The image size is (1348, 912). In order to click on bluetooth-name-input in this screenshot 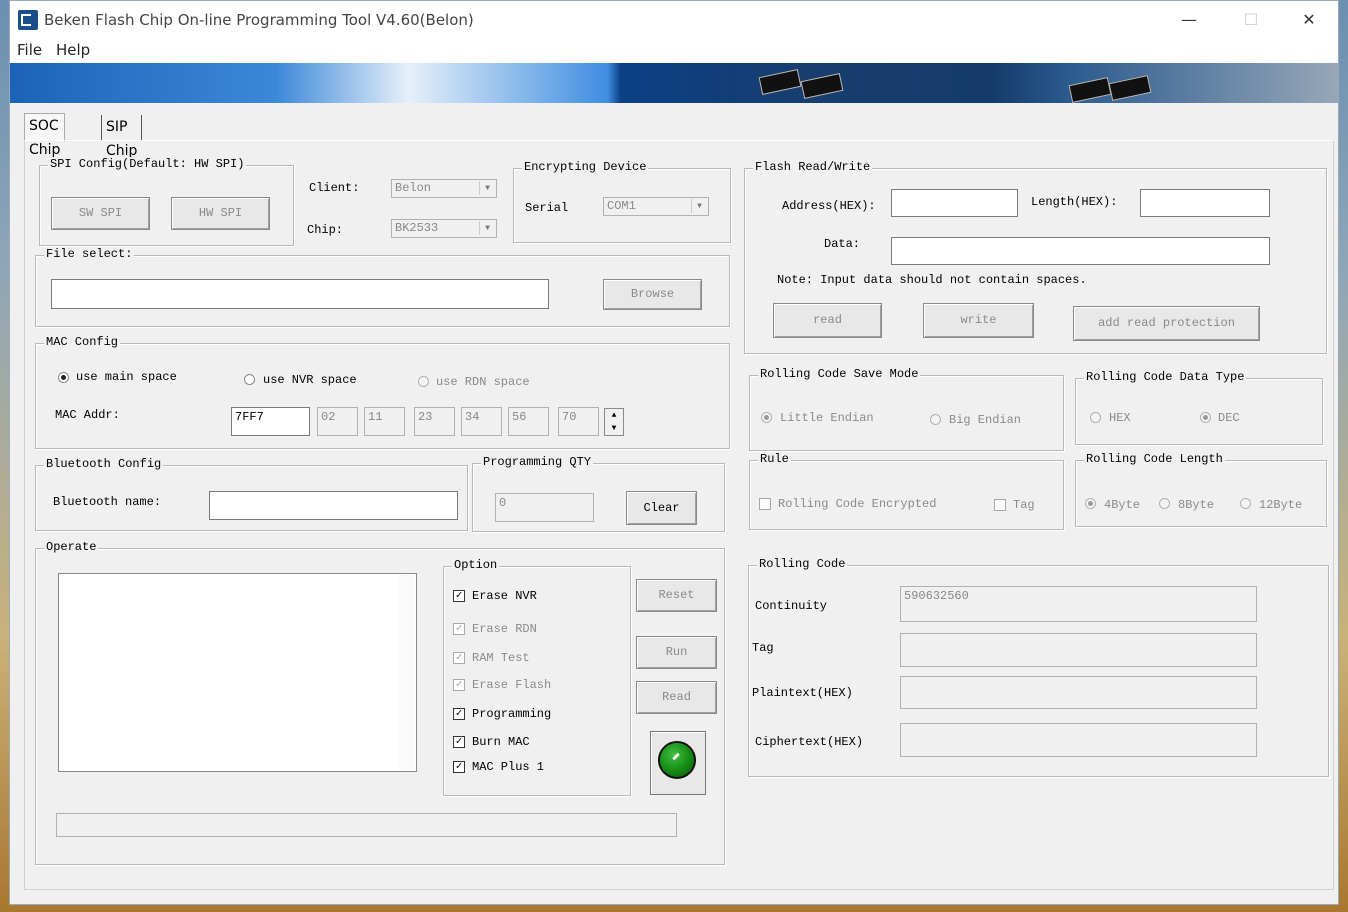, I will do `click(333, 505)`.